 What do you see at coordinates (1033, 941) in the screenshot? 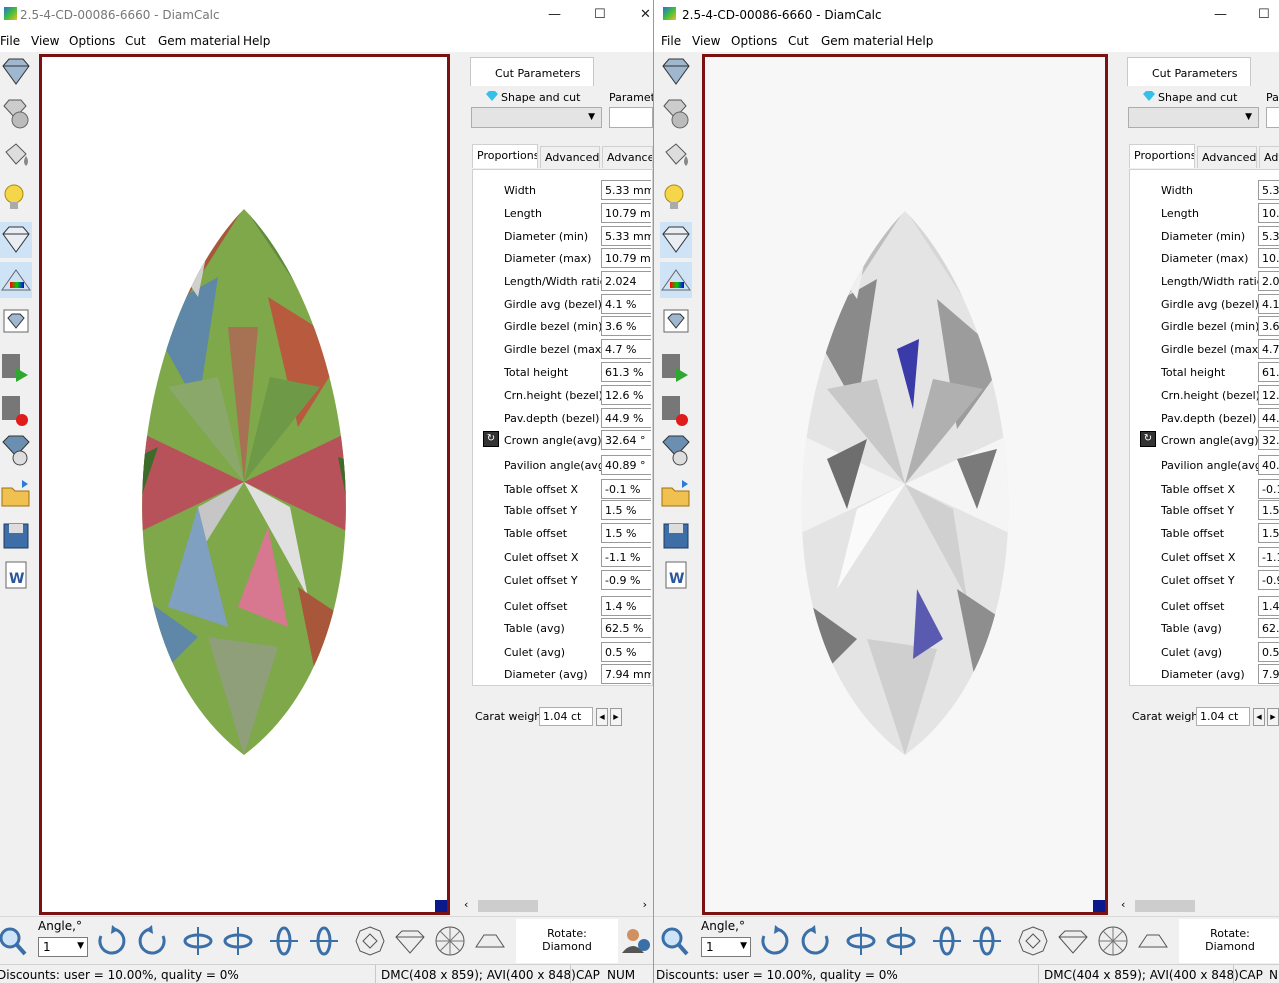
I see `top-view-icon` at bounding box center [1033, 941].